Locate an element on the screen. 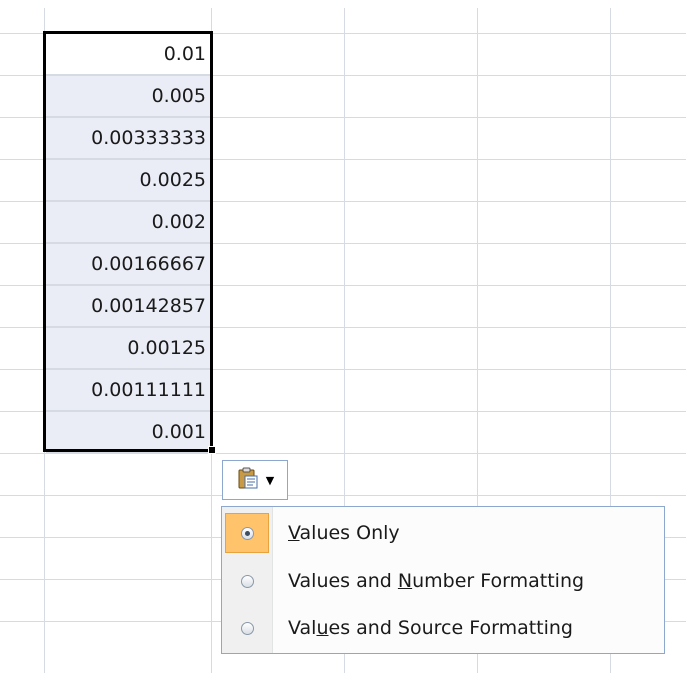 The height and width of the screenshot is (673, 686). cell-row-5: 0.002 is located at coordinates (128, 222).